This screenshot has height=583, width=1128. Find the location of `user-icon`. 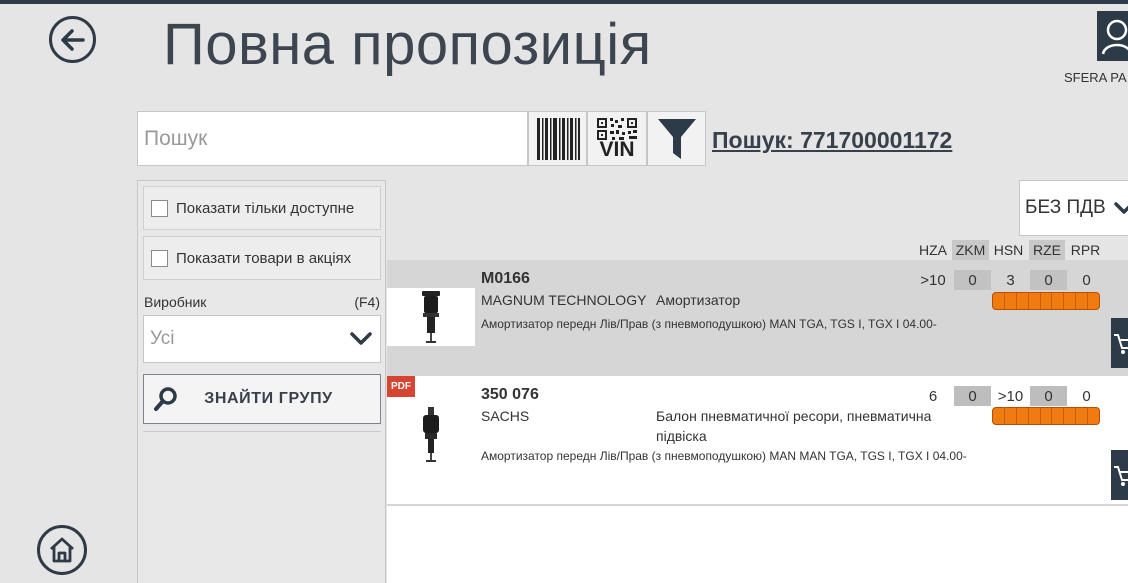

user-icon is located at coordinates (1114, 37).